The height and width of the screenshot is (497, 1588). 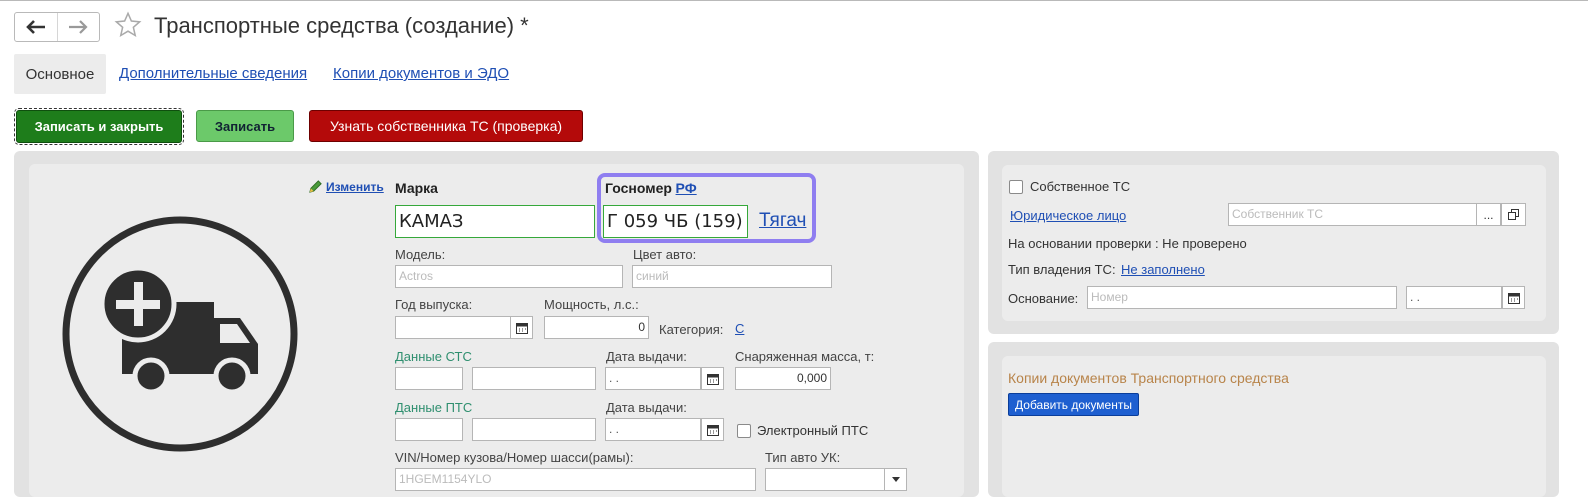 I want to click on tab-main: Основное, so click(x=60, y=74).